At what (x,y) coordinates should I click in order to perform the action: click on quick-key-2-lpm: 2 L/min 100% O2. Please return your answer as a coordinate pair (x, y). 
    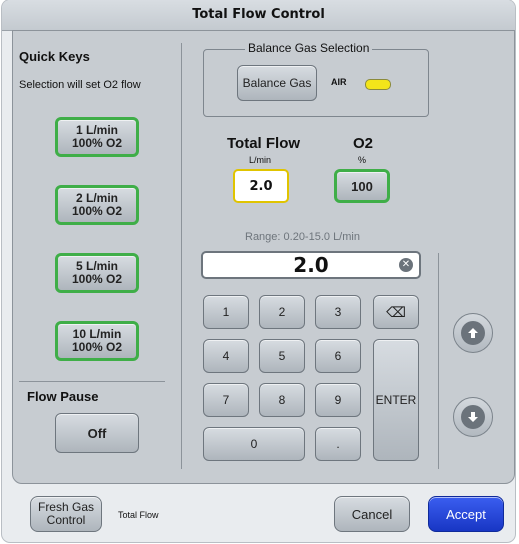
    Looking at the image, I should click on (97, 205).